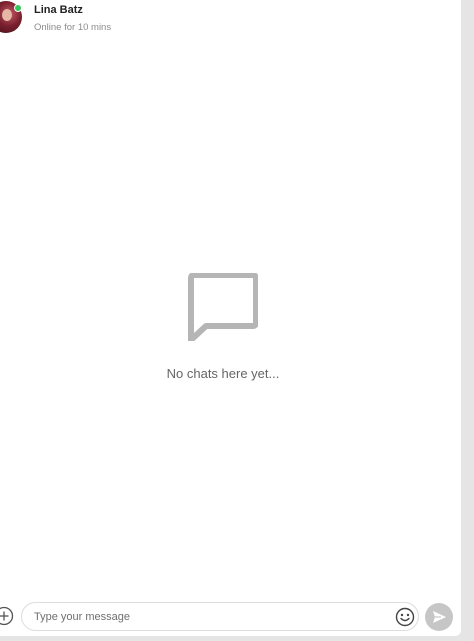 This screenshot has width=474, height=641. I want to click on chat-header: Lina Batz Online for 10 mins, so click(230, 20).